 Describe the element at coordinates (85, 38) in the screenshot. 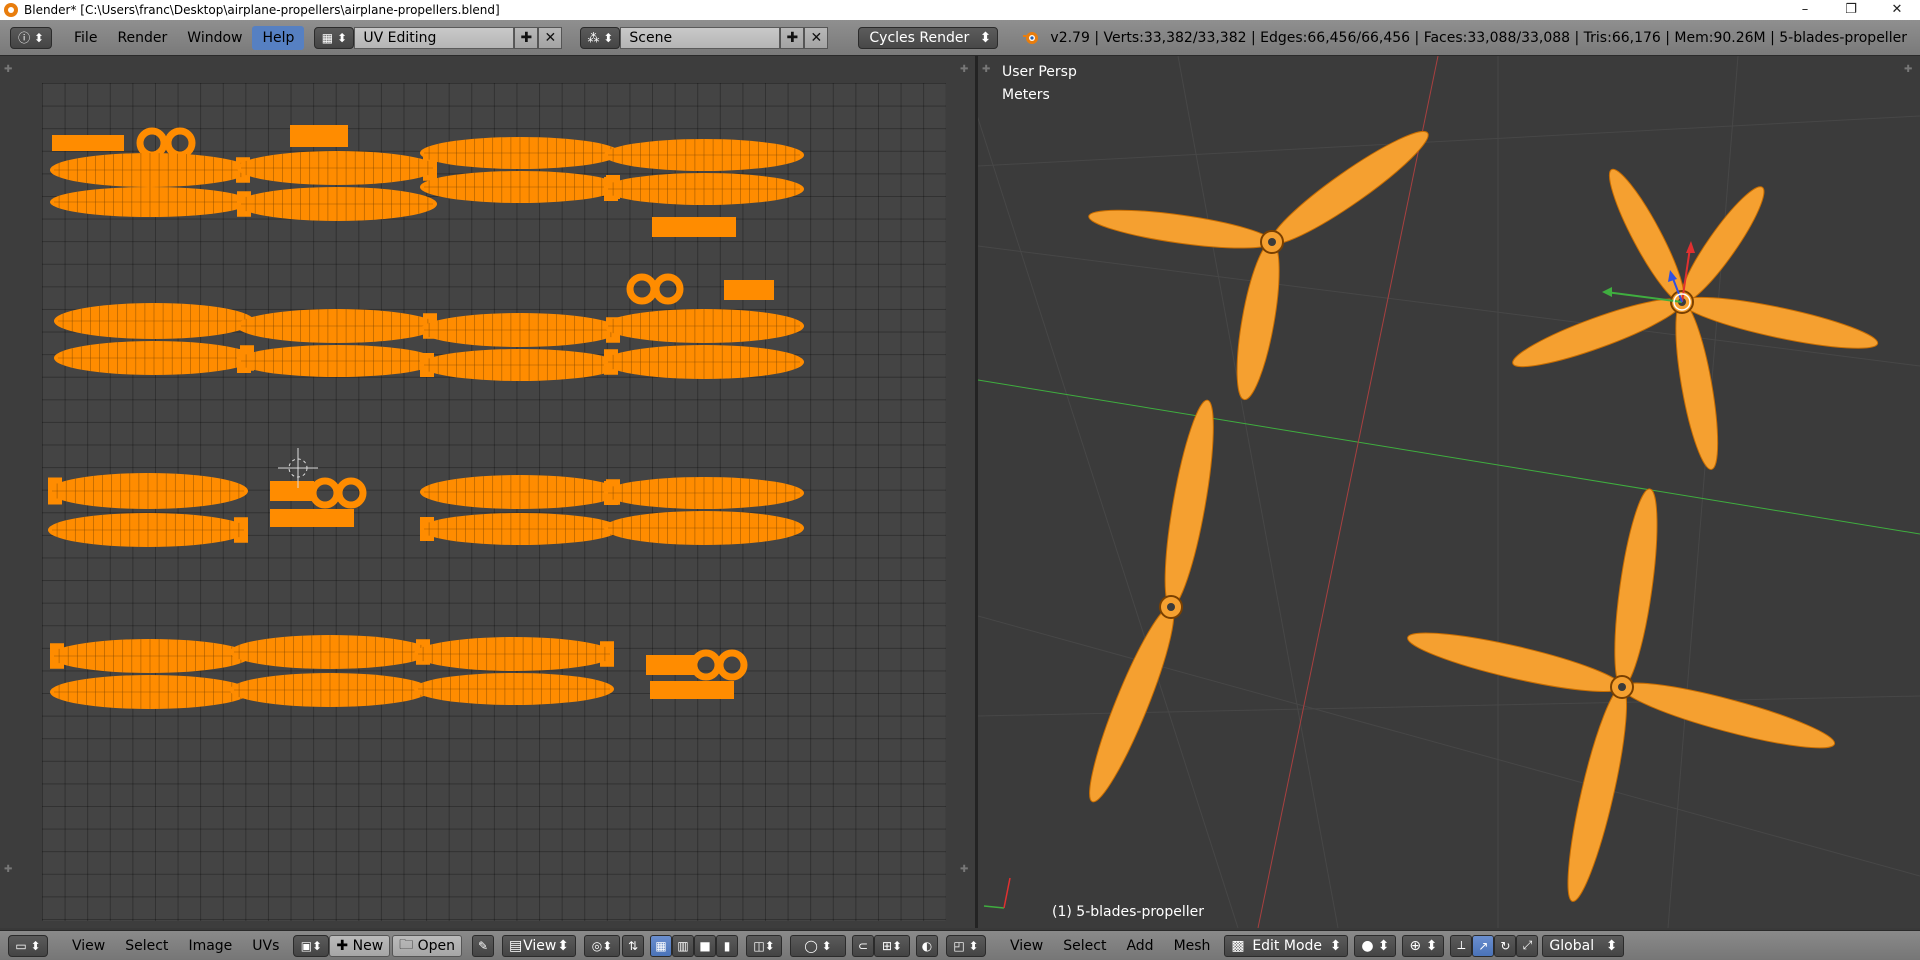

I see `menu-file: File` at that location.